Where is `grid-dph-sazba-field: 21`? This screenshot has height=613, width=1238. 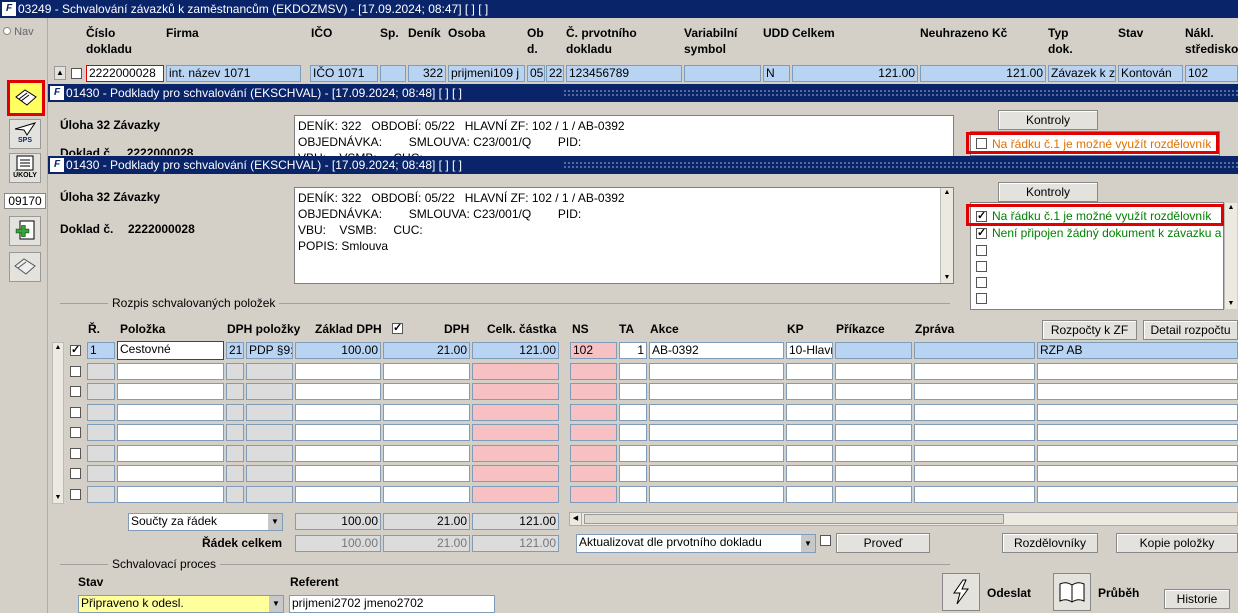 grid-dph-sazba-field: 21 is located at coordinates (235, 350).